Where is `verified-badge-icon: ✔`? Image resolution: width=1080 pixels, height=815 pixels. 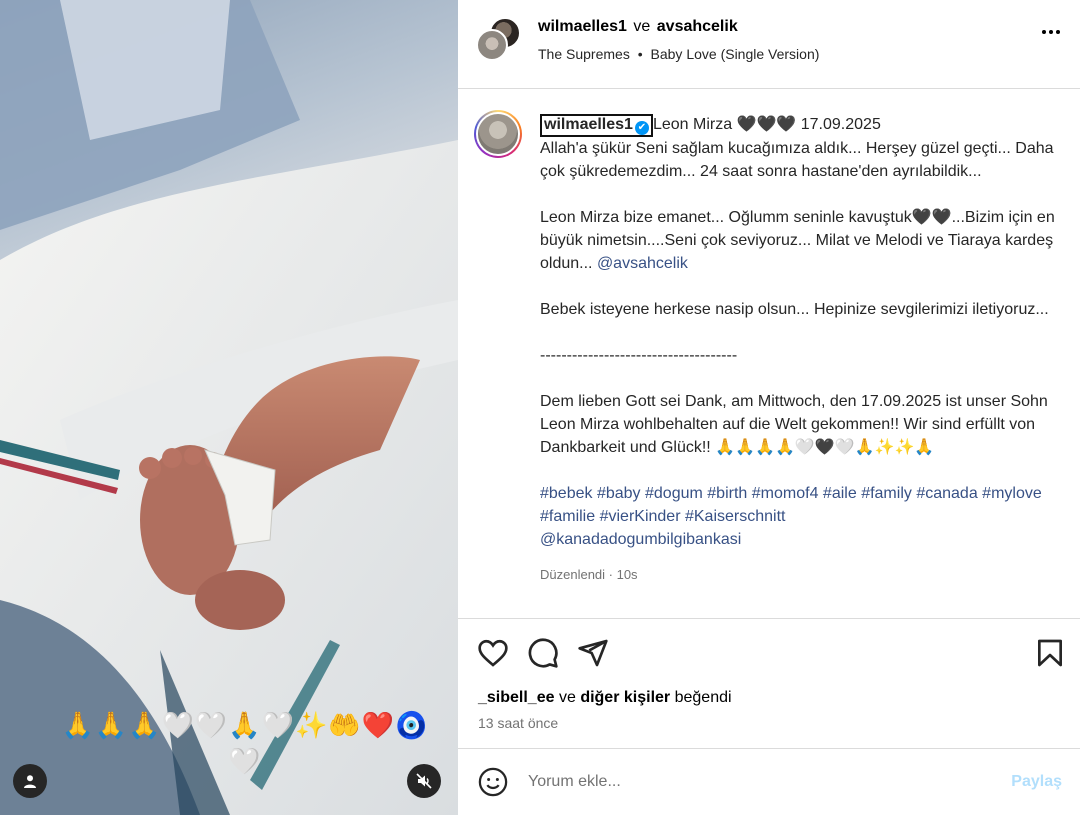
verified-badge-icon: ✔ is located at coordinates (641, 128).